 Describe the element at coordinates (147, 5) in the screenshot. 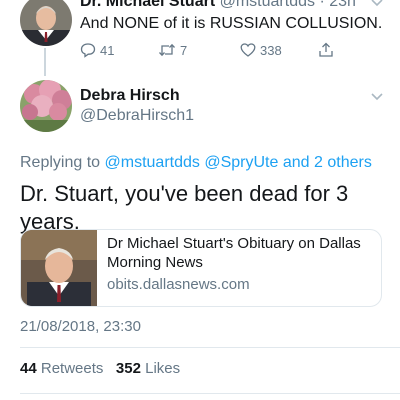

I see `parent-author-name: Dr. Michael Stuart` at that location.